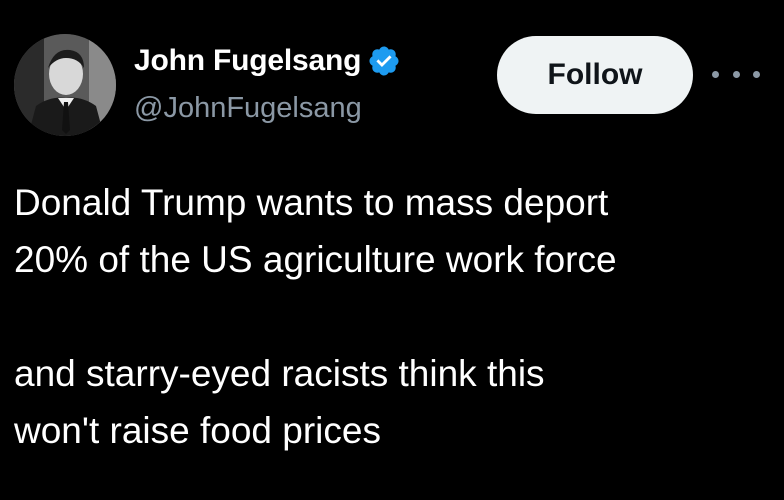 Image resolution: width=784 pixels, height=500 pixels. I want to click on author-handle: @JohnFugelsang, so click(248, 108).